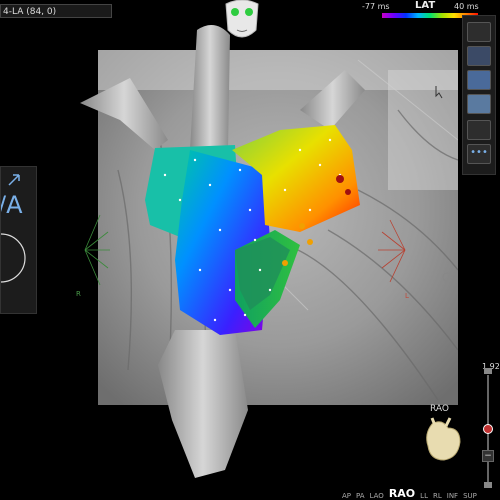  I want to click on view-preset-bar: AP PA LAO RAO LL RL INF SUP, so click(409, 493).